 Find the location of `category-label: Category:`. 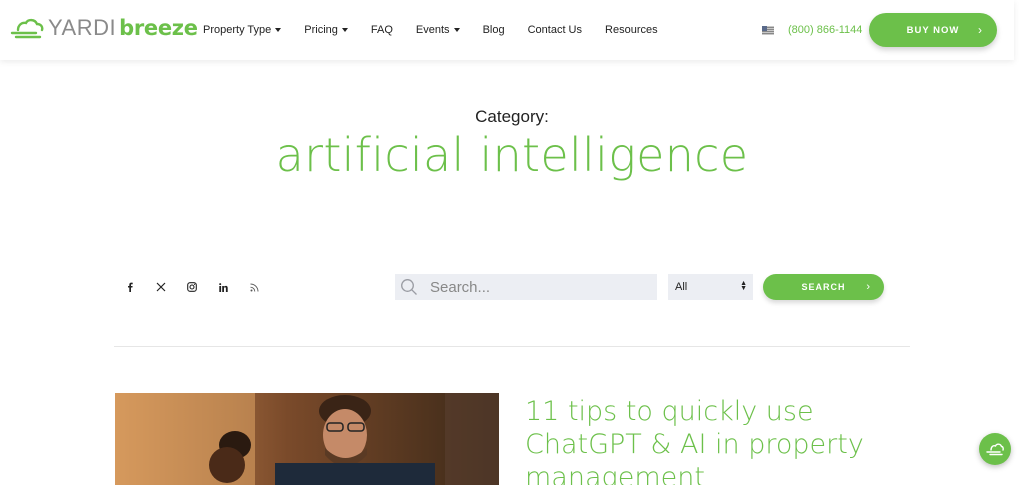

category-label: Category: is located at coordinates (512, 116).